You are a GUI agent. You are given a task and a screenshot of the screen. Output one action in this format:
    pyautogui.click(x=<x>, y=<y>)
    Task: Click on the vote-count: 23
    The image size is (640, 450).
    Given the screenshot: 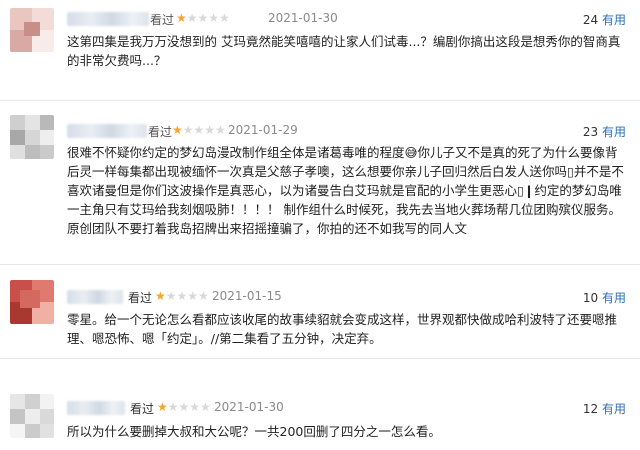 What is the action you would take?
    pyautogui.click(x=590, y=132)
    